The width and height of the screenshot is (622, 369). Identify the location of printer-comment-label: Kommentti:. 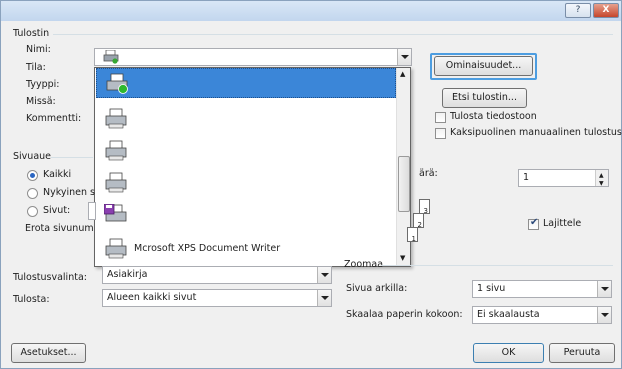
(54, 118).